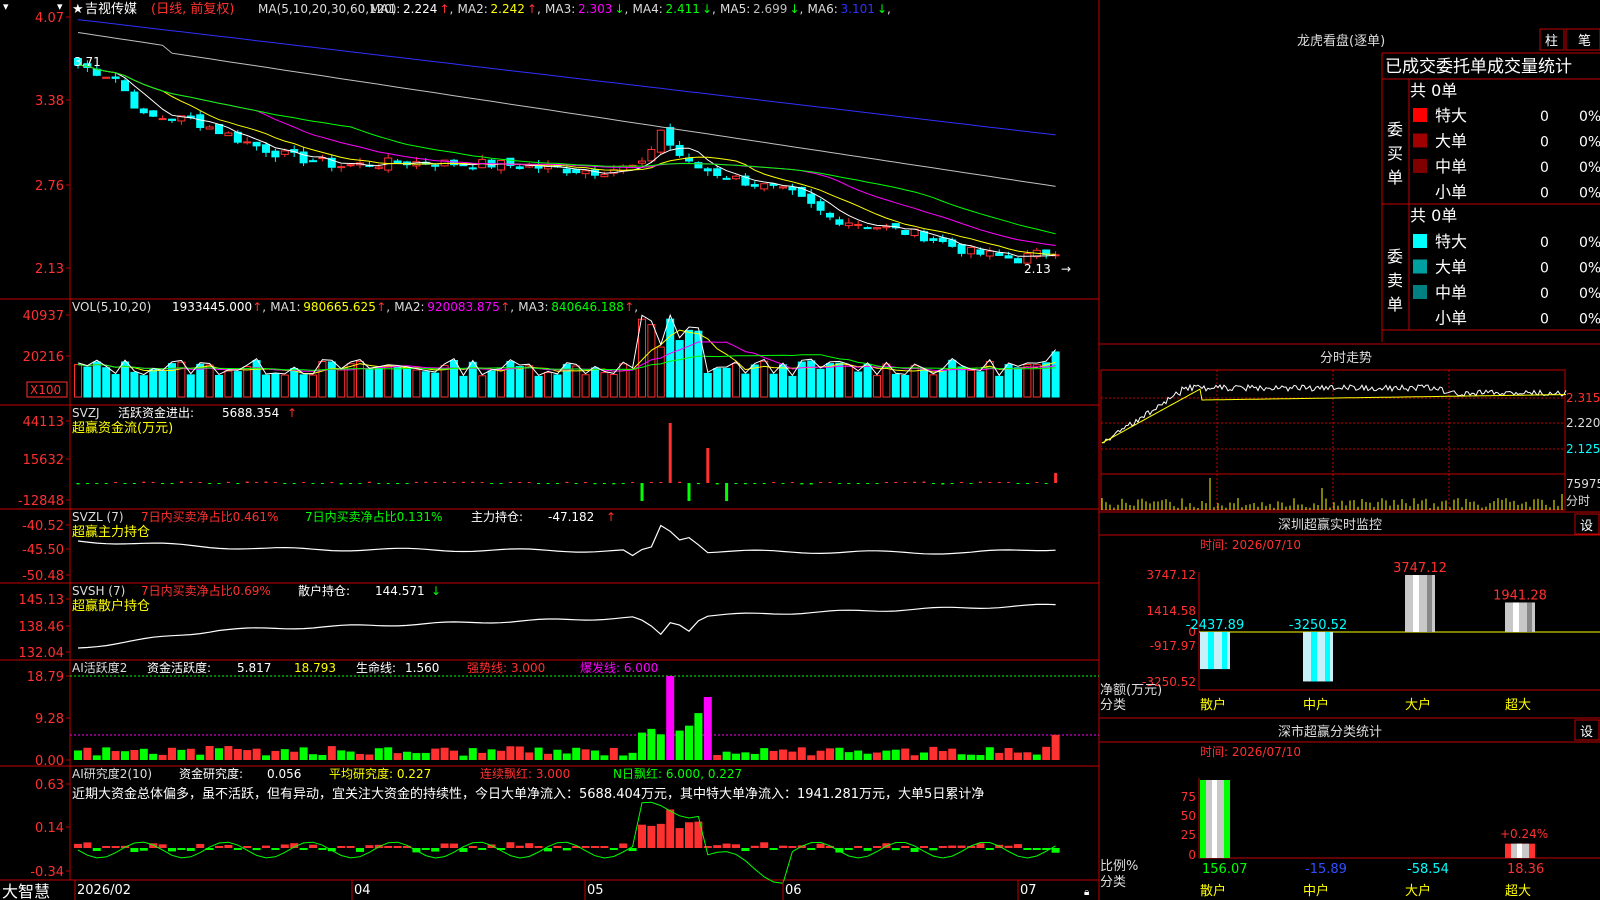 This screenshot has width=1600, height=900. Describe the element at coordinates (111, 532) in the screenshot. I see `svzl-subtitle: 超赢主力持仓` at that location.